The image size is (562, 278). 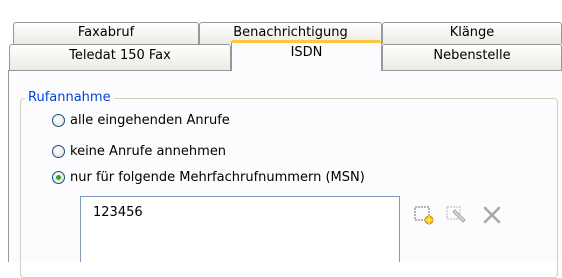 I want to click on tab-label: Faxabruf, so click(x=106, y=32).